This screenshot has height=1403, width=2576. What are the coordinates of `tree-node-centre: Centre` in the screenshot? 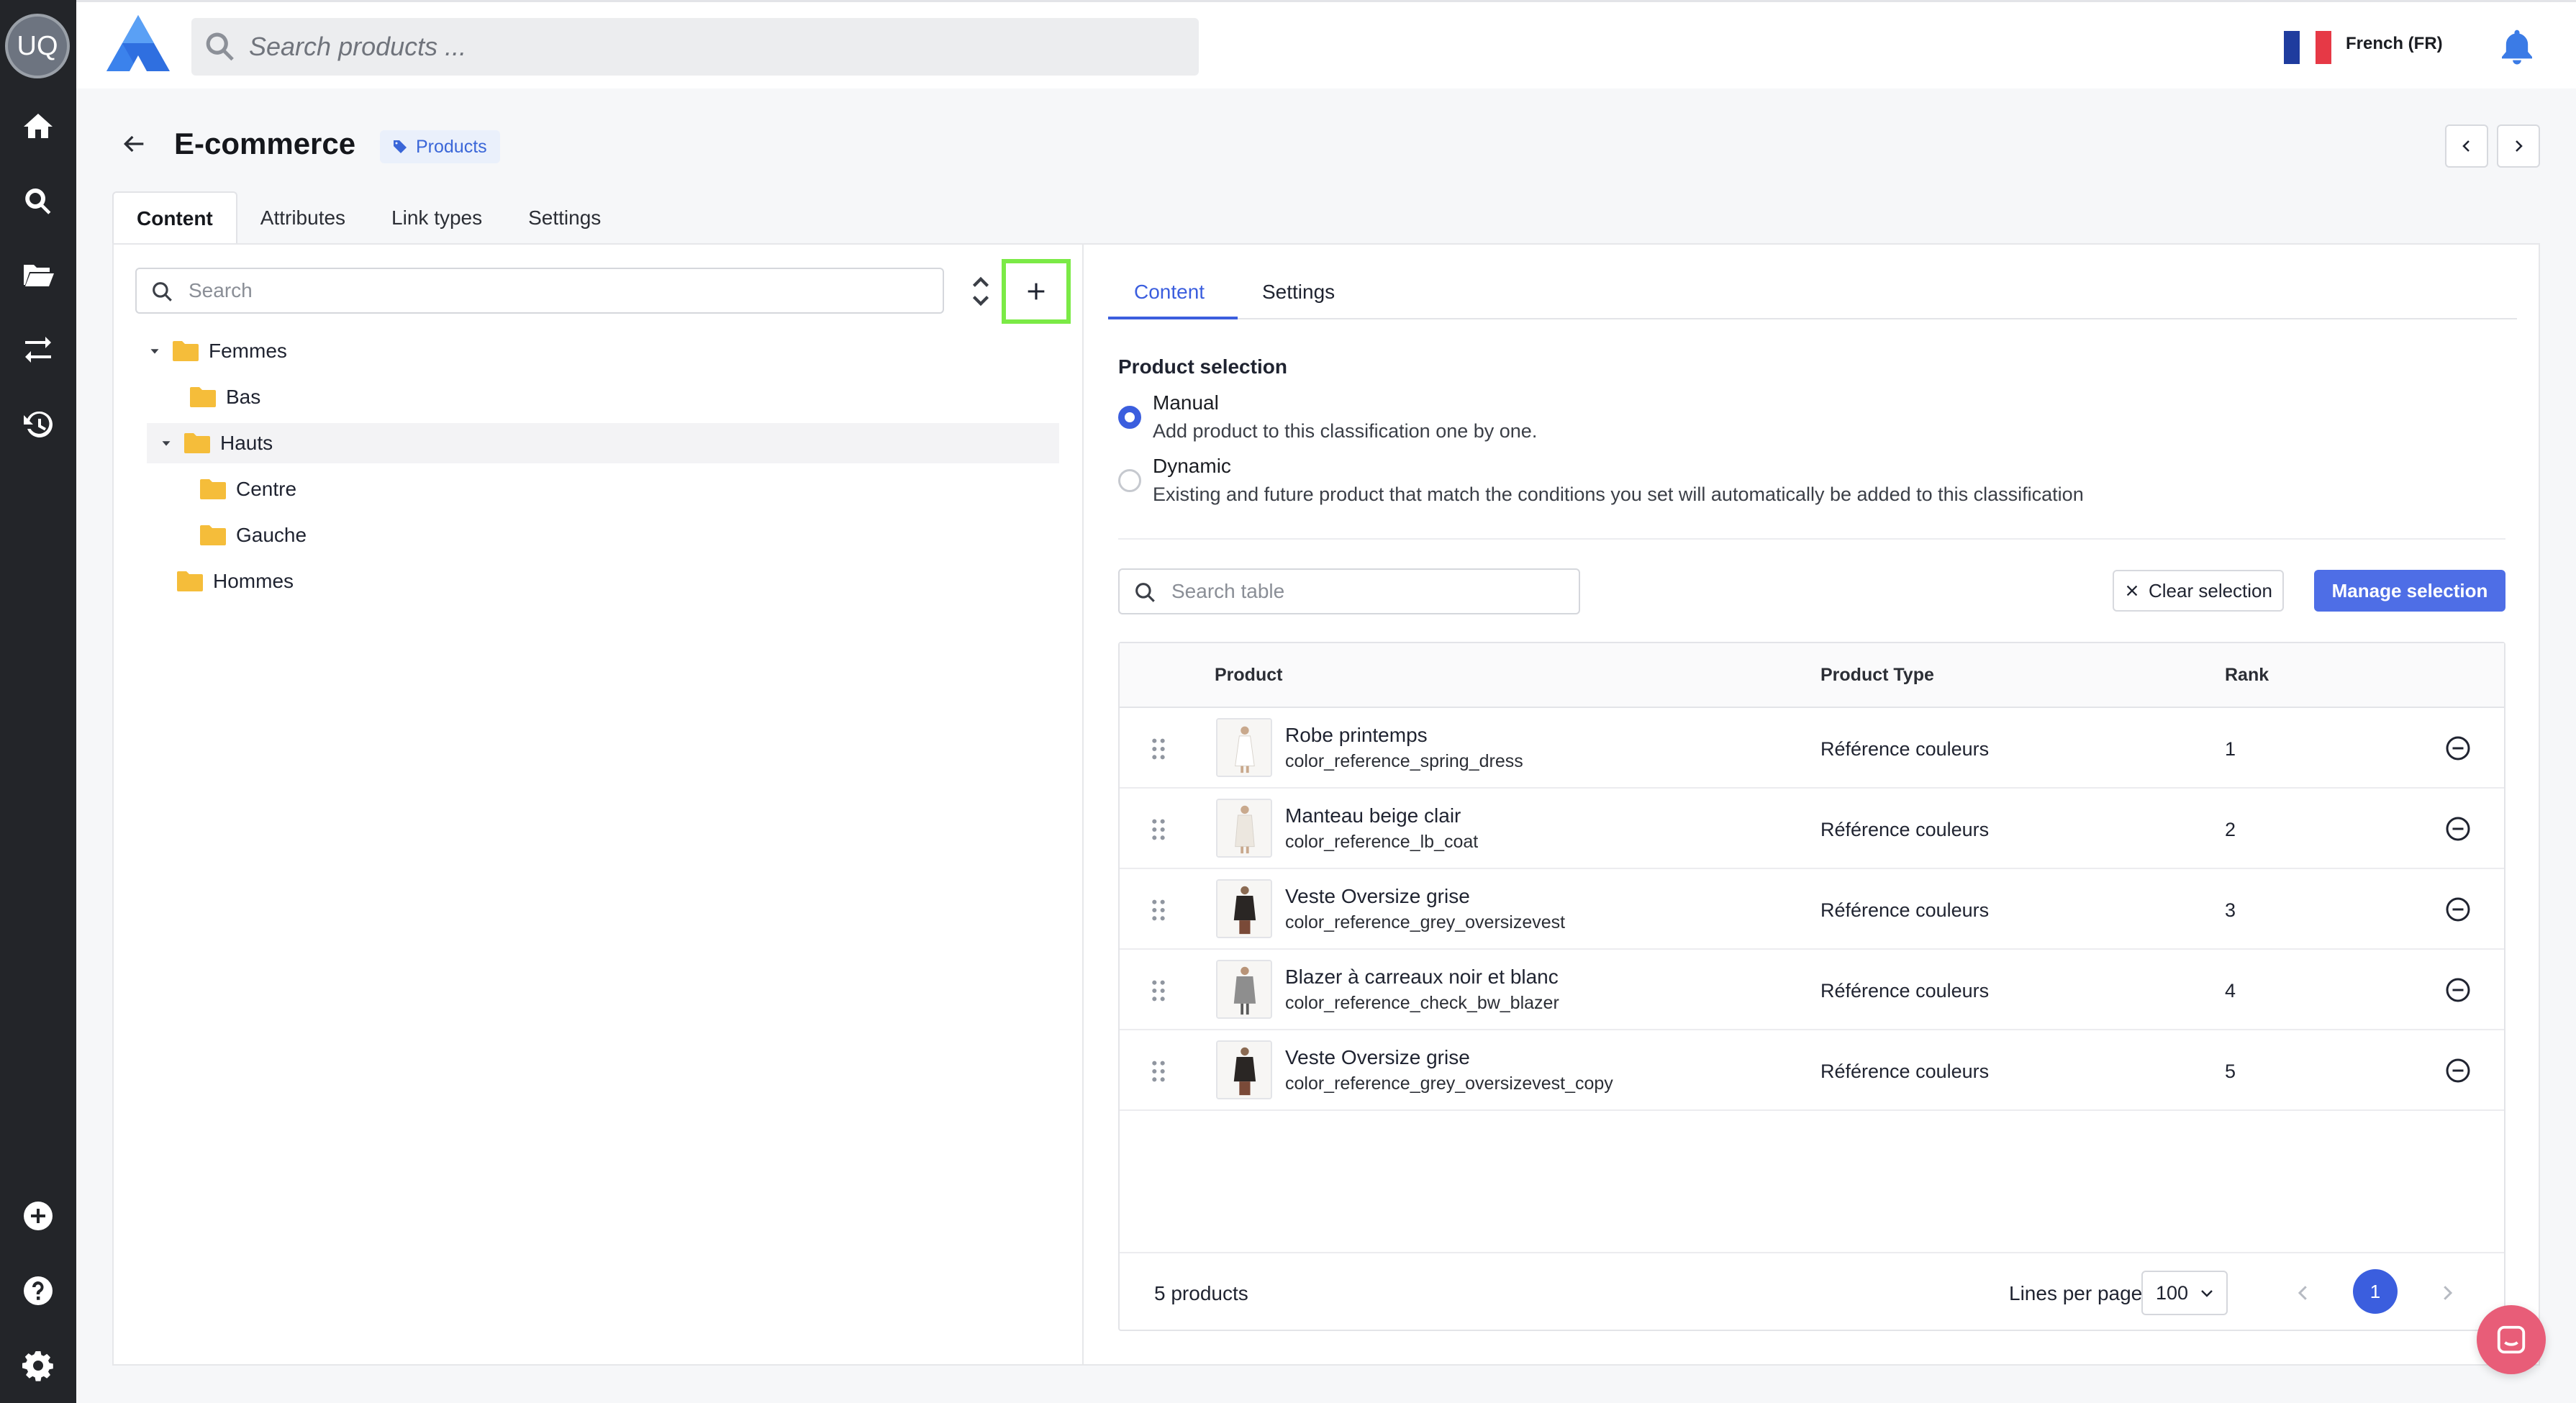 It's located at (248, 489).